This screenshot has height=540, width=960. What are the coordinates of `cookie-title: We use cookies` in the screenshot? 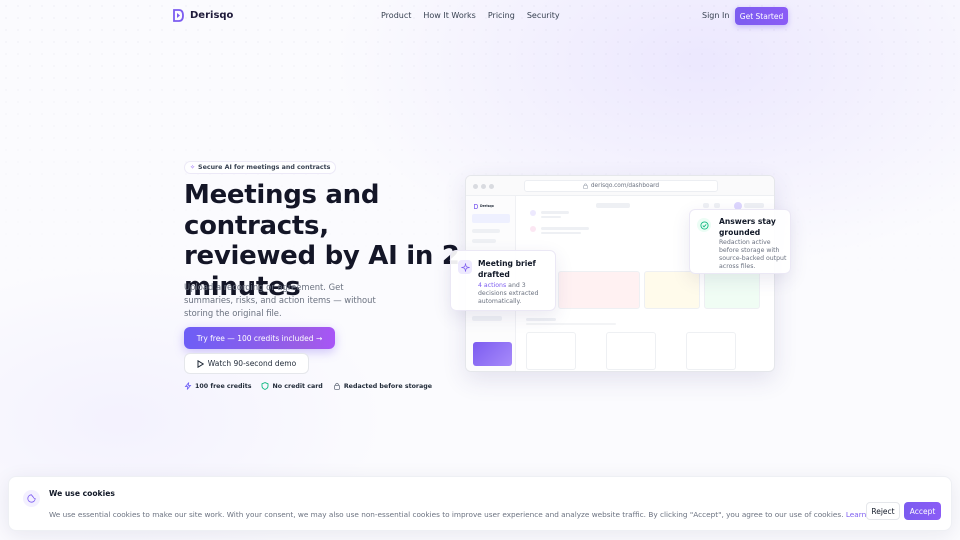 It's located at (82, 493).